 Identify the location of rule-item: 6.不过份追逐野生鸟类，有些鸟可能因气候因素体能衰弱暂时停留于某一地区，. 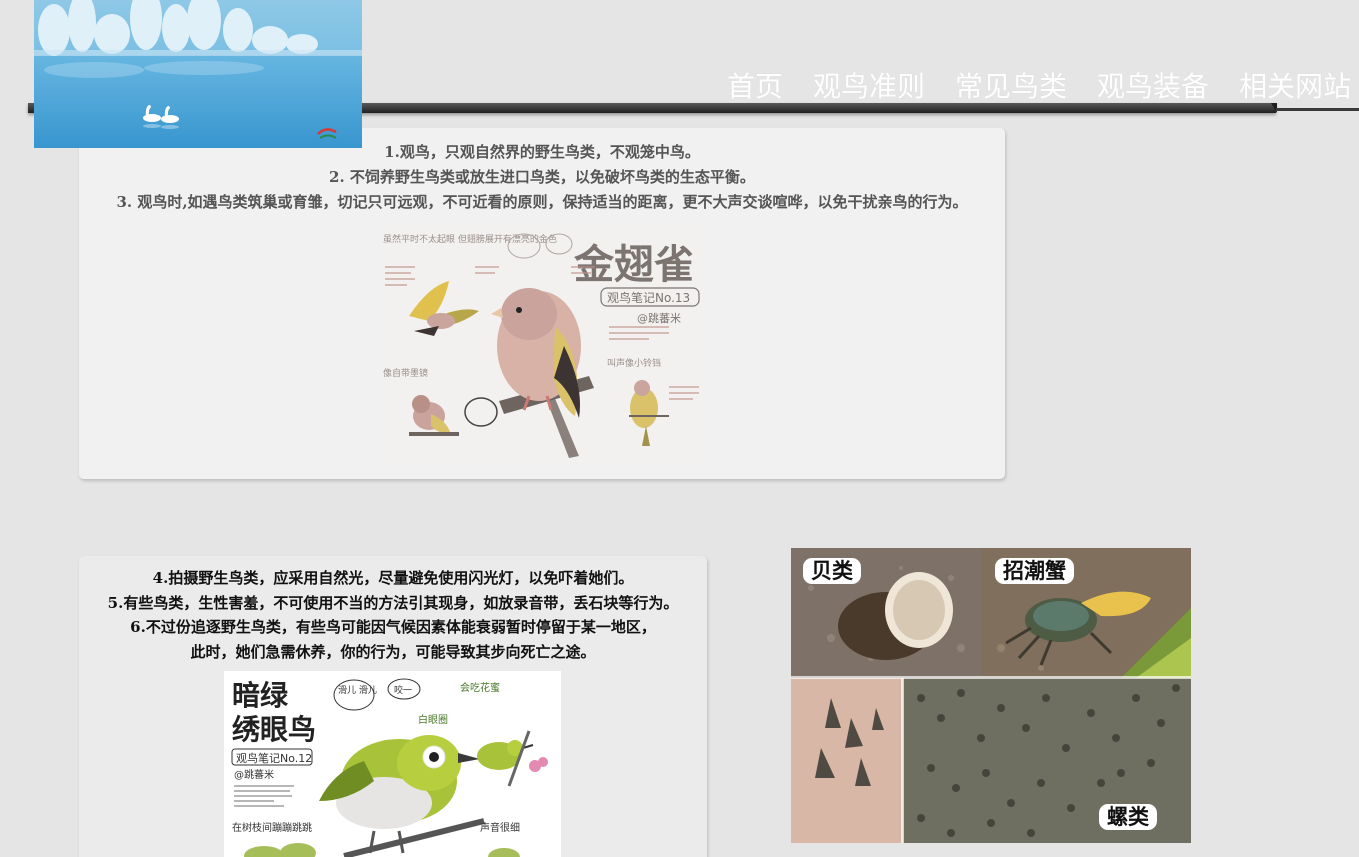
(393, 627).